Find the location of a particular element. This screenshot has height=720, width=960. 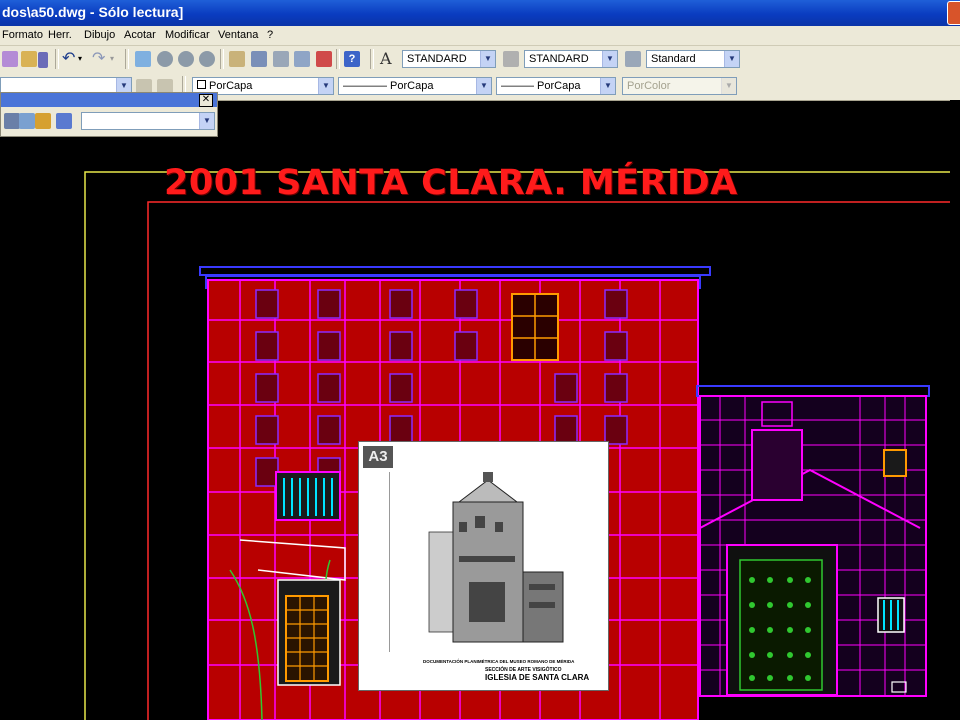

dim-style-icon is located at coordinates (511, 59).